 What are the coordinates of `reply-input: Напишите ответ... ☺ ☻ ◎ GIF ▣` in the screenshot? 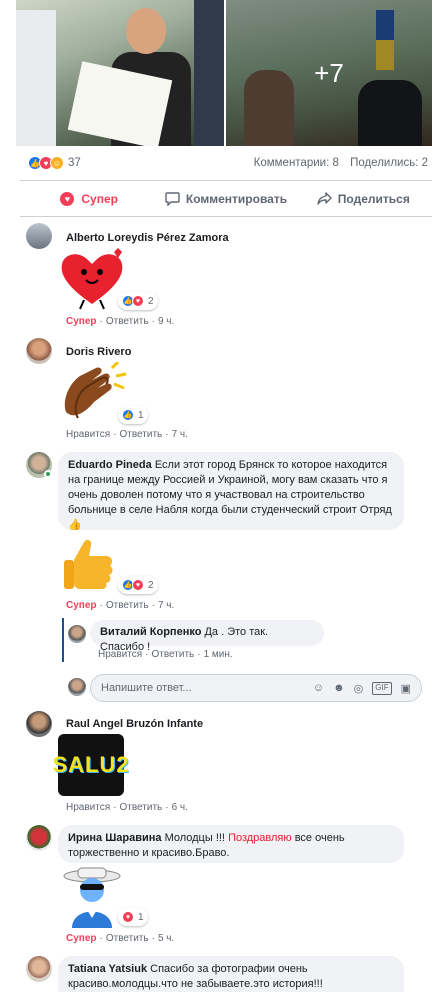 It's located at (256, 688).